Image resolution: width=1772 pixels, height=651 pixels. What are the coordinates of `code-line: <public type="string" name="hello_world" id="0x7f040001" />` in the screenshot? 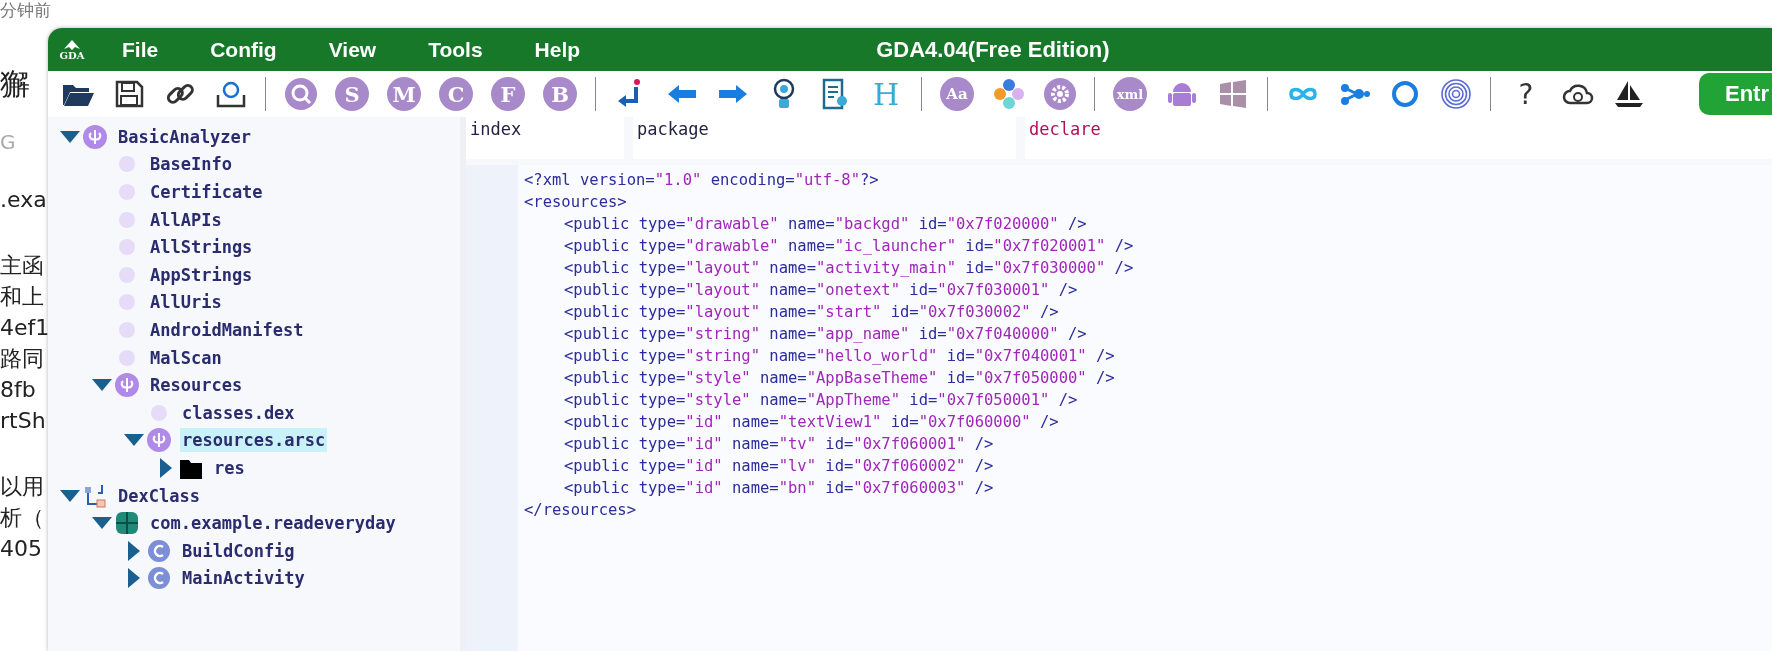 It's located at (839, 356).